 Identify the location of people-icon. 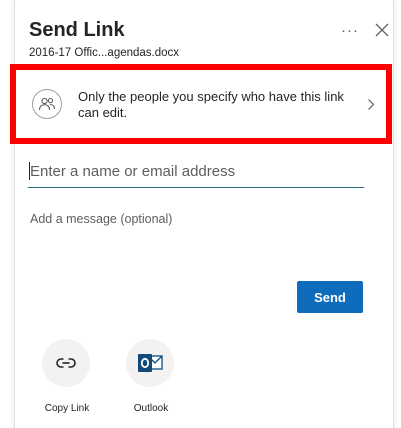
(47, 104).